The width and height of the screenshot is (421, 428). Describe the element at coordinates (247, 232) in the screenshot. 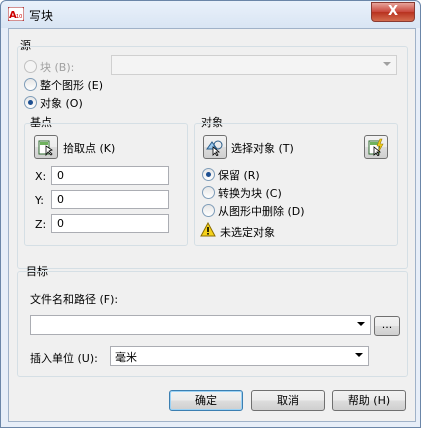

I see `no-objects-selected-text: 未选定对象` at that location.